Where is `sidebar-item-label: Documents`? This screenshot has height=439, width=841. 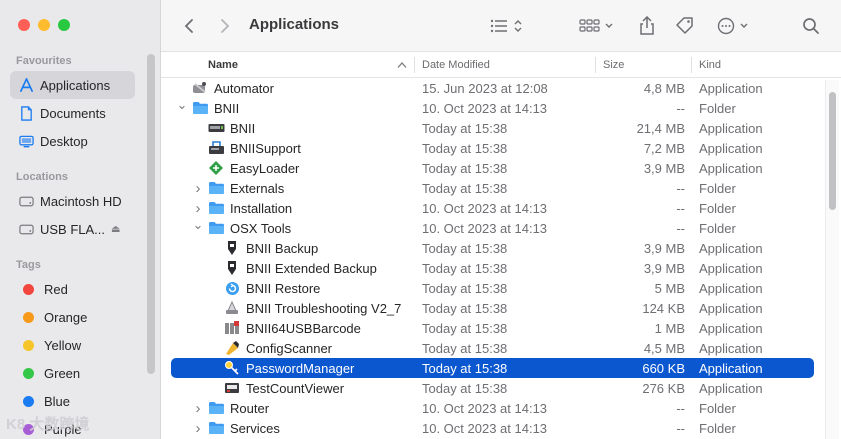 sidebar-item-label: Documents is located at coordinates (73, 113).